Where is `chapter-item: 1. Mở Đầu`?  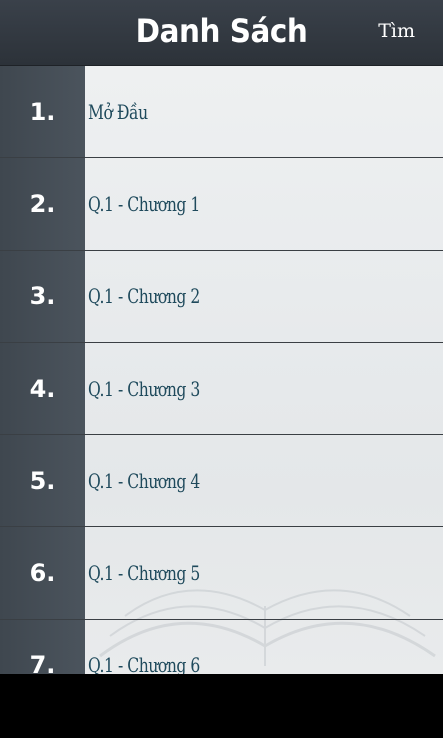 chapter-item: 1. Mở Đầu is located at coordinates (221, 112).